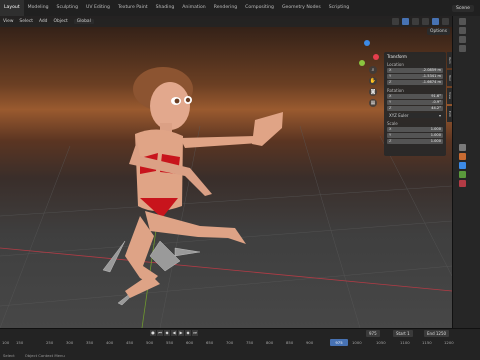 This screenshot has height=360, width=480. What do you see at coordinates (425, 21) in the screenshot?
I see `shading-solid-icon` at bounding box center [425, 21].